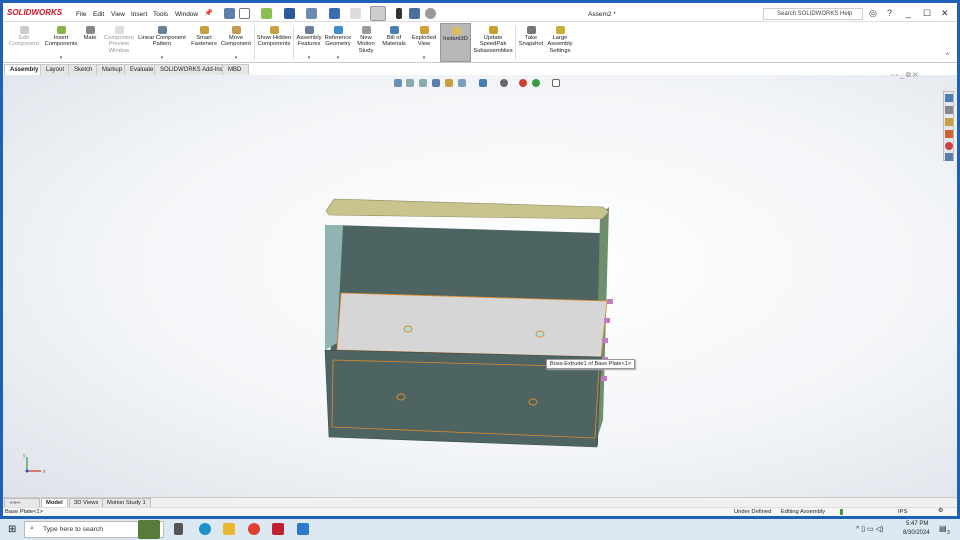 The height and width of the screenshot is (540, 960). I want to click on menu-edit: Edit, so click(98, 14).